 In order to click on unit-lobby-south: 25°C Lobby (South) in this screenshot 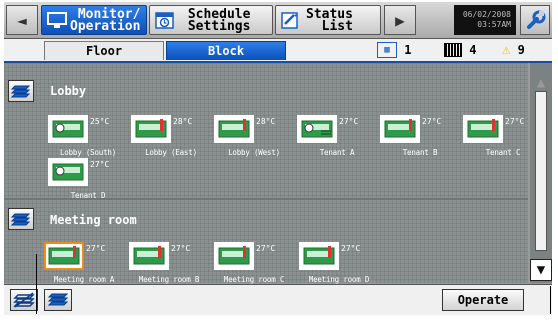, I will do `click(88, 138)`.